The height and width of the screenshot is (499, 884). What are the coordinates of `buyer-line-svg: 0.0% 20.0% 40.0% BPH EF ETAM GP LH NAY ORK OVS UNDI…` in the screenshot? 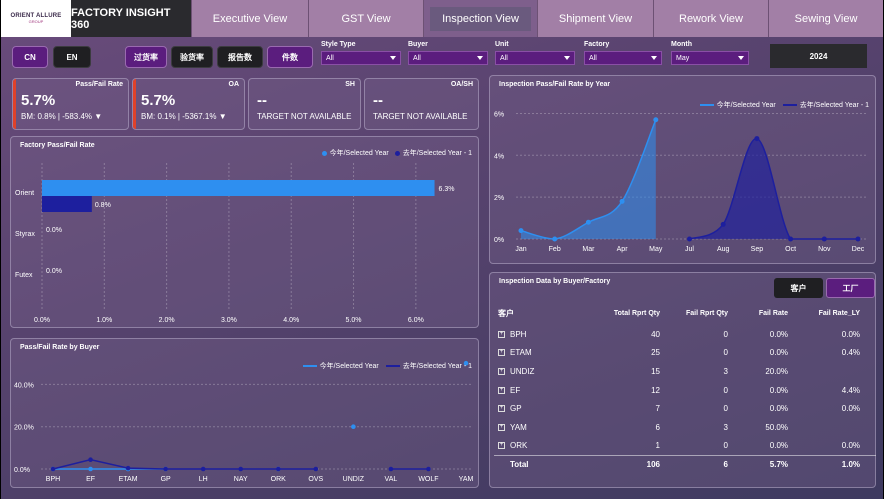 It's located at (244, 421).